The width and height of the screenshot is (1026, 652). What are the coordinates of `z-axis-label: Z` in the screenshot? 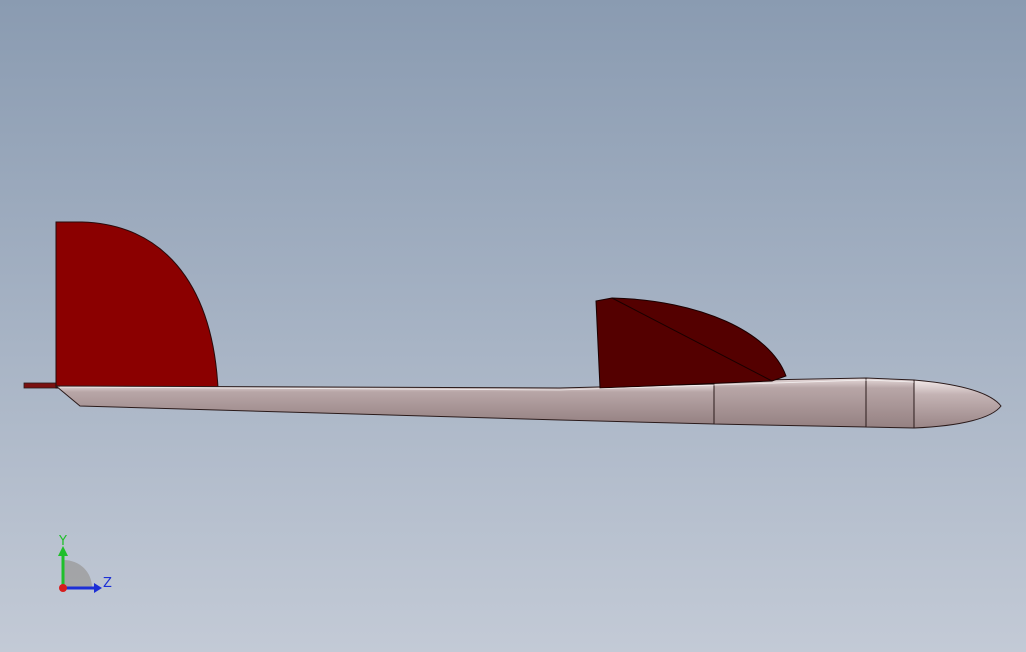 It's located at (107, 583).